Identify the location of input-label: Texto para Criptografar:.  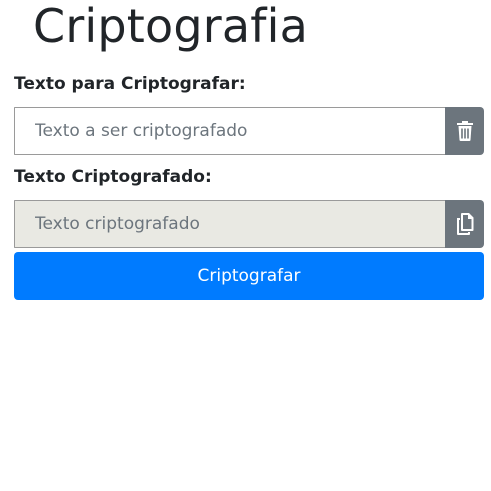
(130, 84).